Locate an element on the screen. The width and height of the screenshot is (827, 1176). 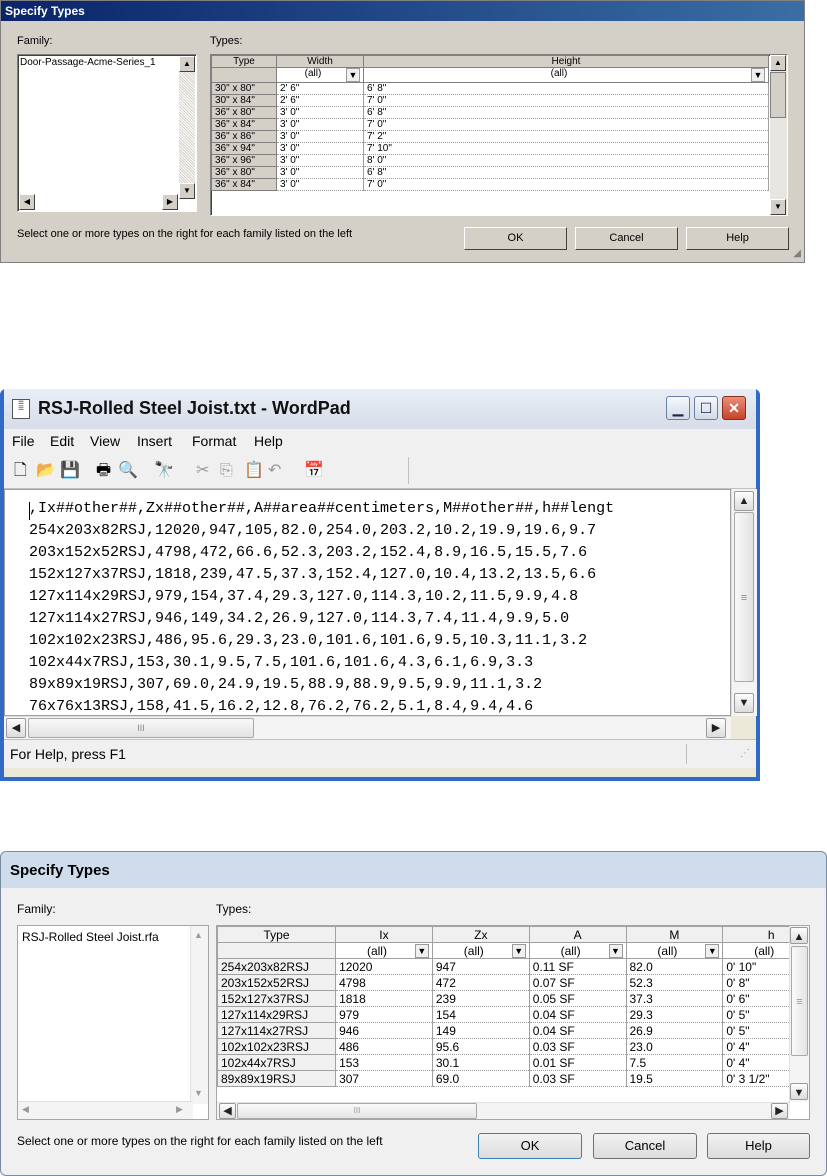
vertical-scrollbar: ▲ ≡ ▼ is located at coordinates (744, 602).